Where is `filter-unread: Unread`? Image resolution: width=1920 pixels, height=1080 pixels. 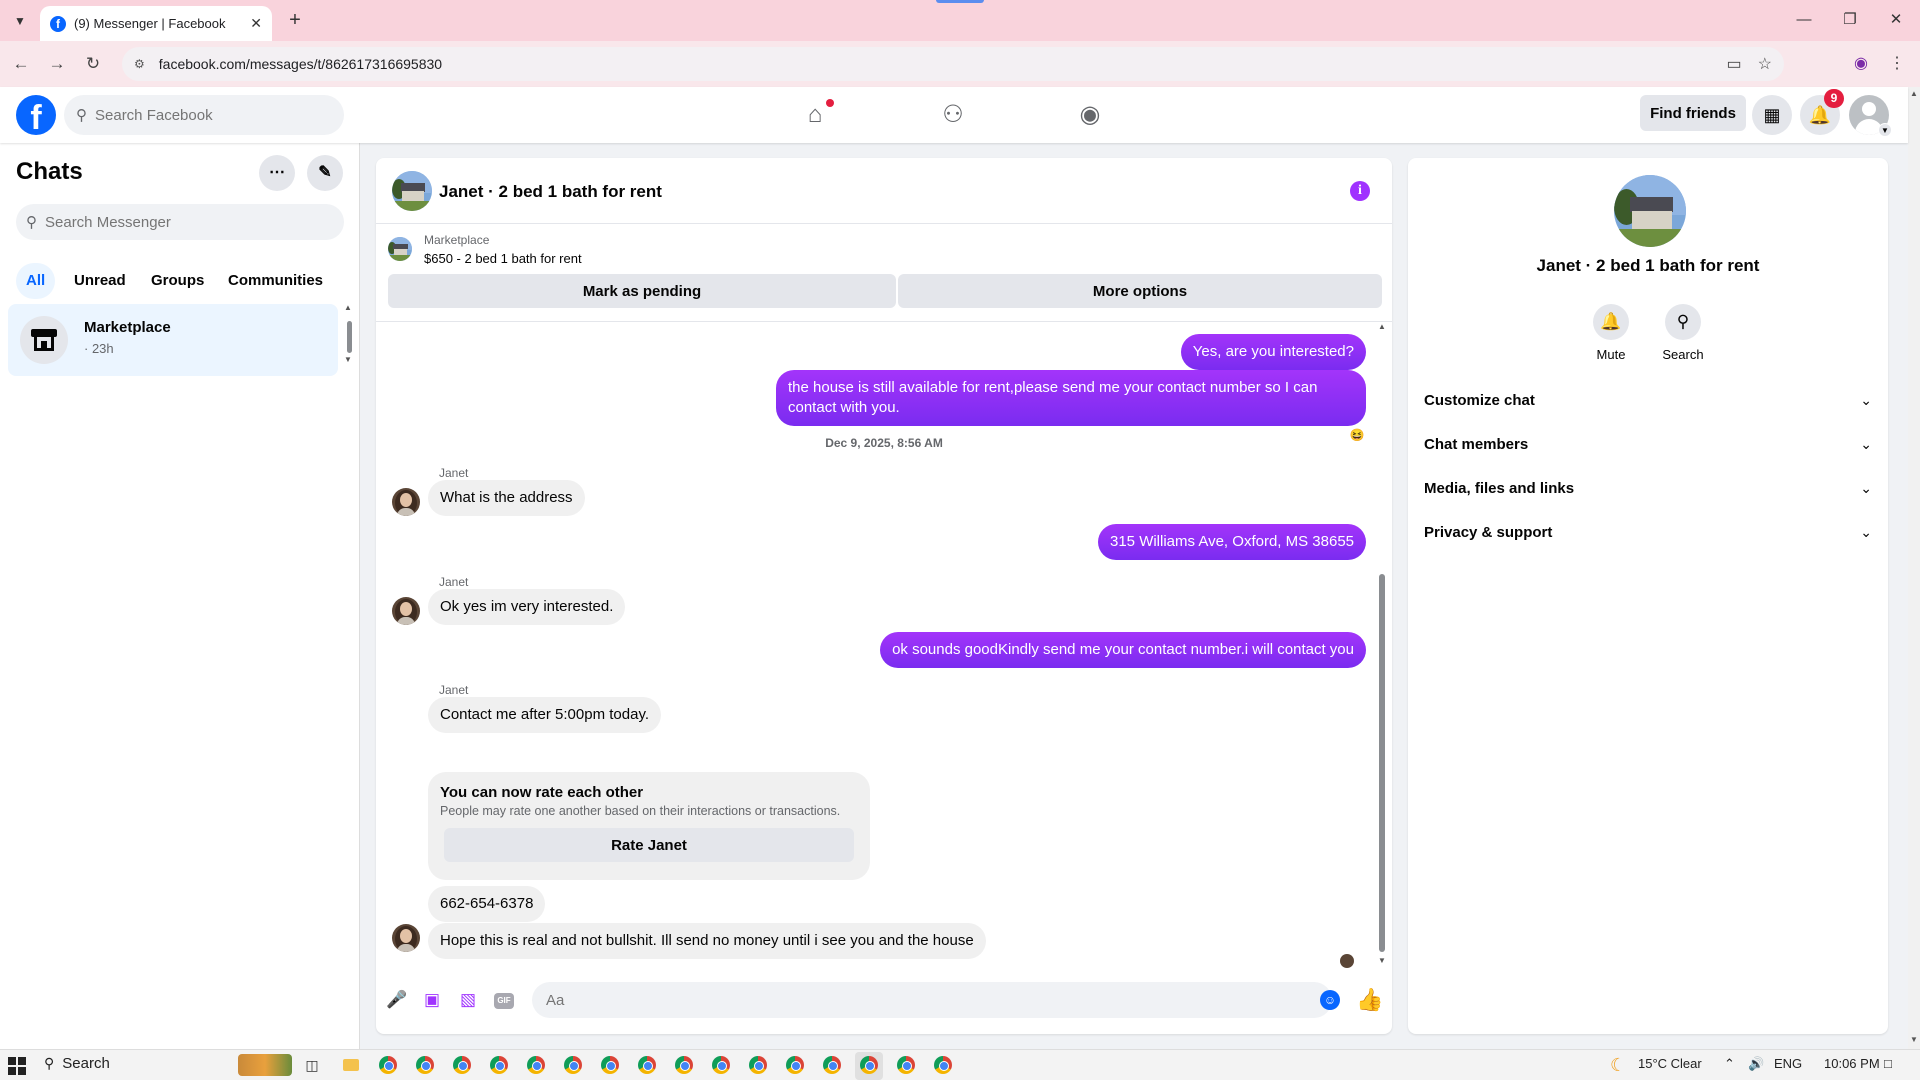
filter-unread: Unread is located at coordinates (100, 281).